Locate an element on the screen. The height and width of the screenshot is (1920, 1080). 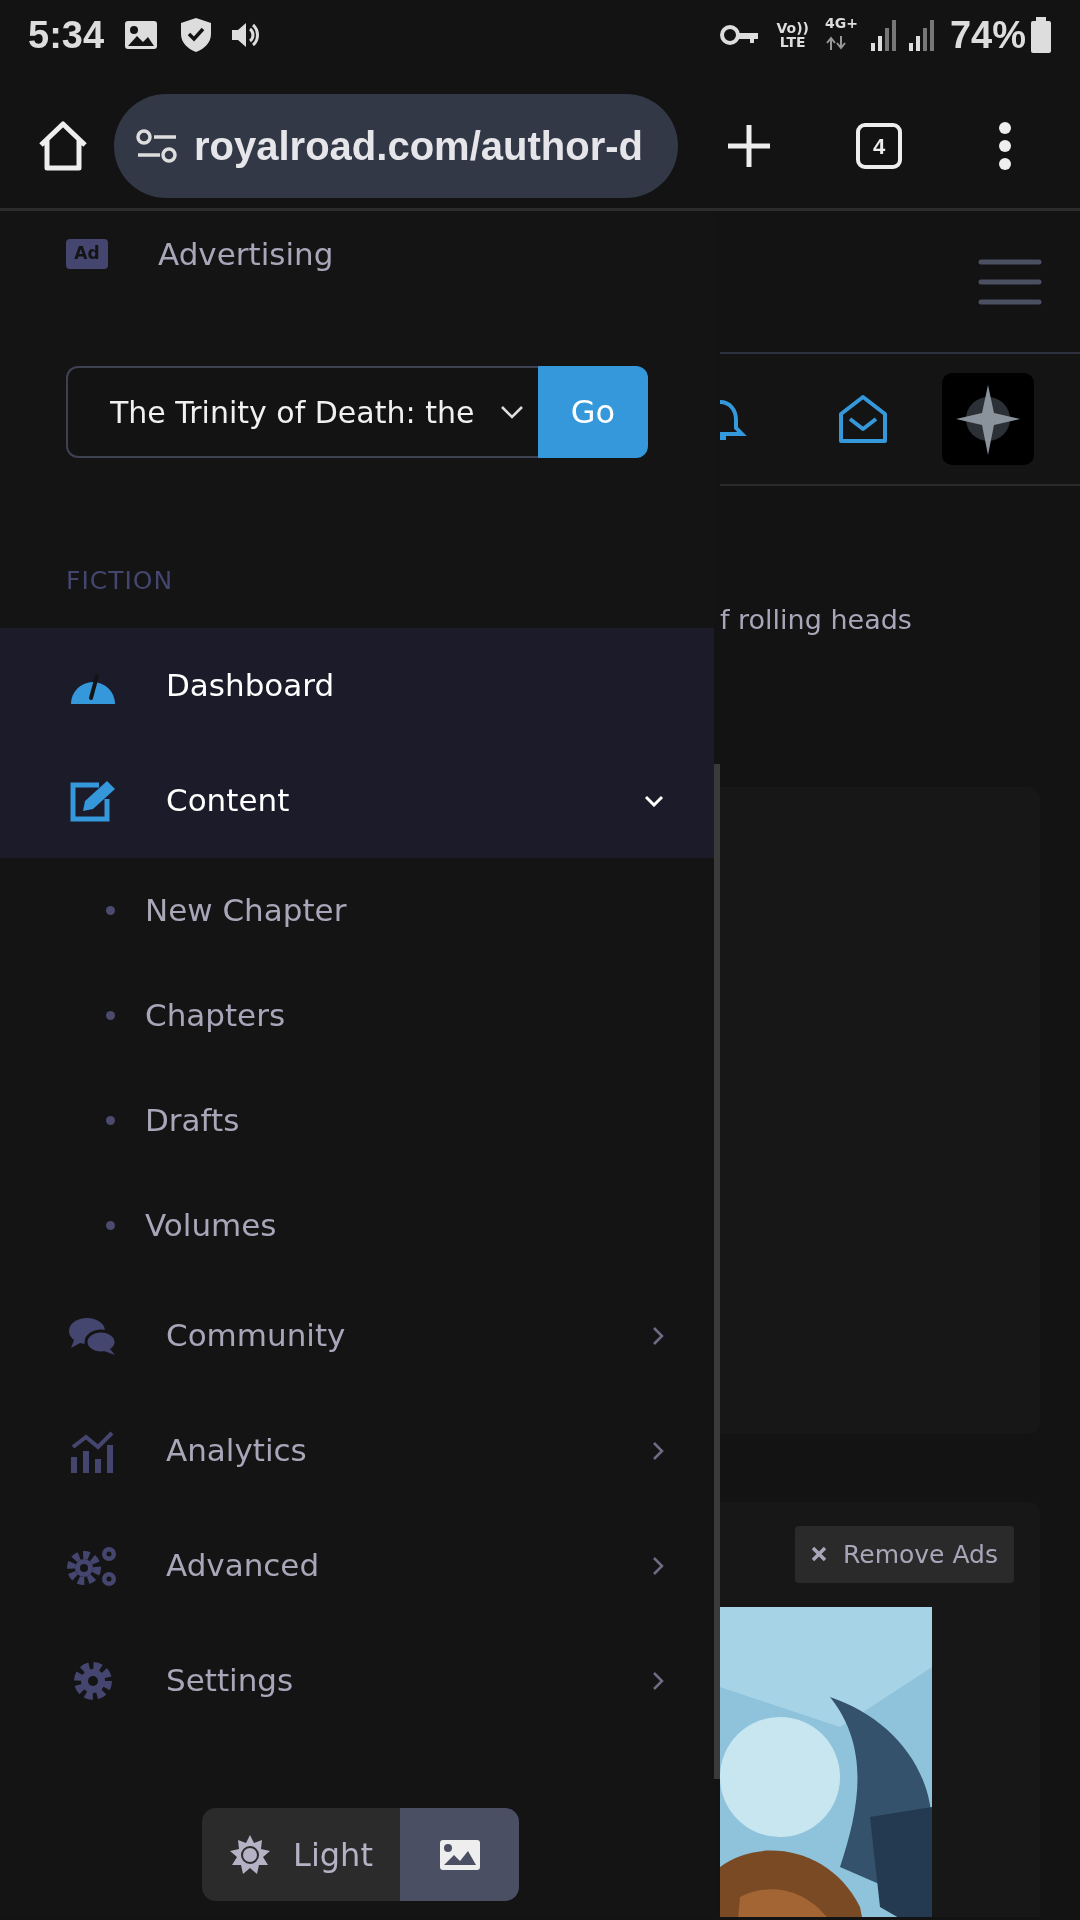
shield-icon is located at coordinates (196, 35).